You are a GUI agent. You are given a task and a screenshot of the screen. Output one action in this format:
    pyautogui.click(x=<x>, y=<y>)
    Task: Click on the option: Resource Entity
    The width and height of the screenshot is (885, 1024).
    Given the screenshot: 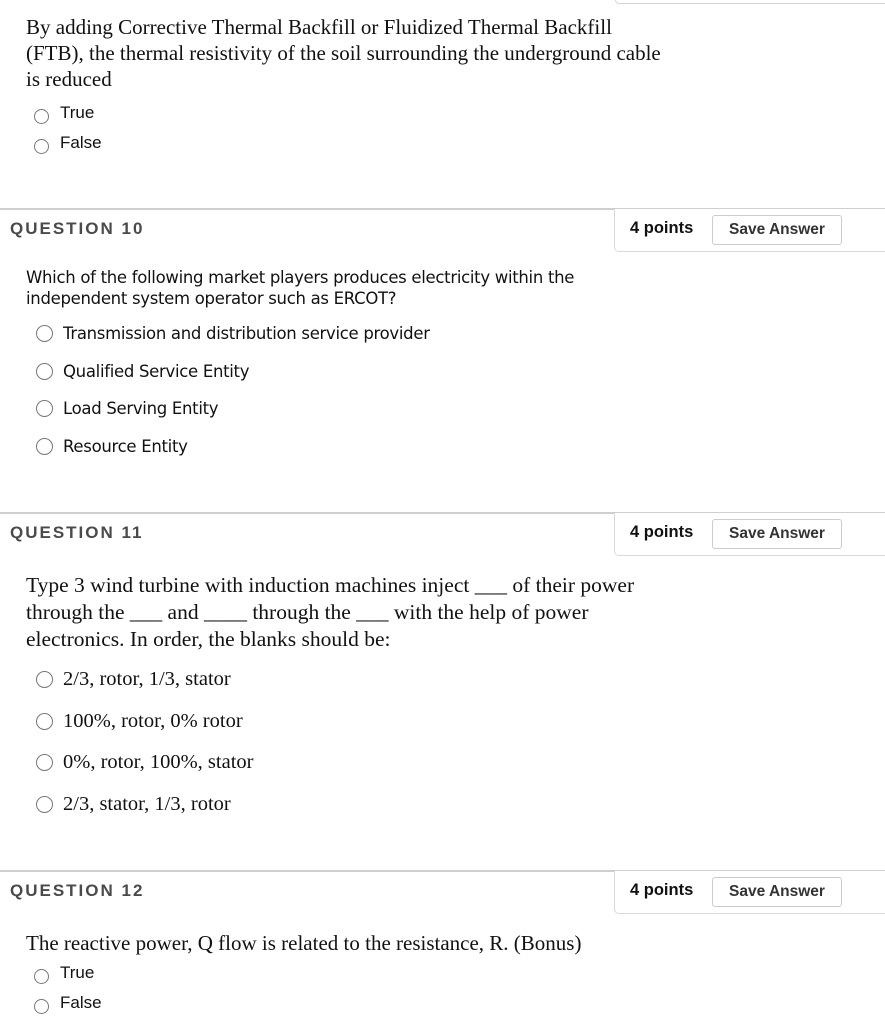 What is the action you would take?
    pyautogui.click(x=351, y=447)
    